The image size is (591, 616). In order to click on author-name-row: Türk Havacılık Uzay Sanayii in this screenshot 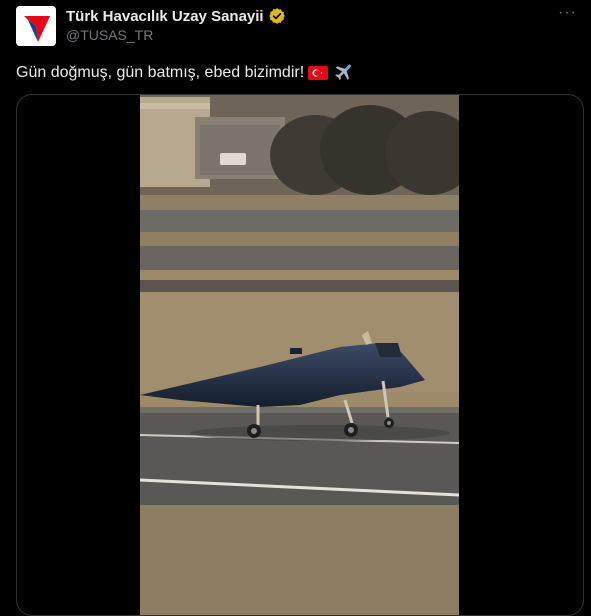, I will do `click(176, 16)`.